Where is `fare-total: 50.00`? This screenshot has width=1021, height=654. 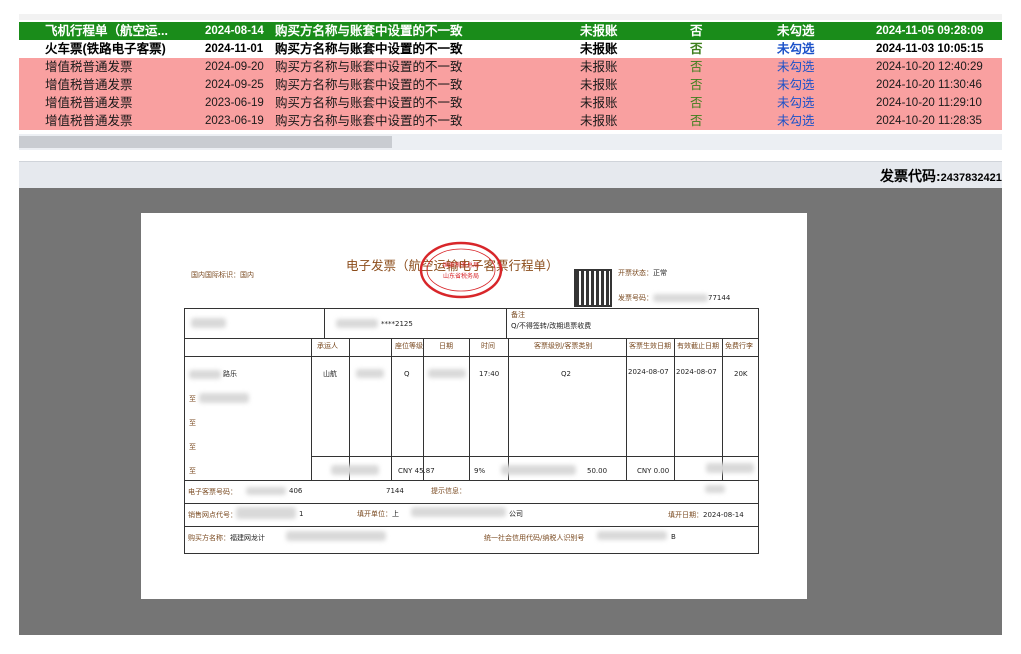
fare-total: 50.00 is located at coordinates (597, 471).